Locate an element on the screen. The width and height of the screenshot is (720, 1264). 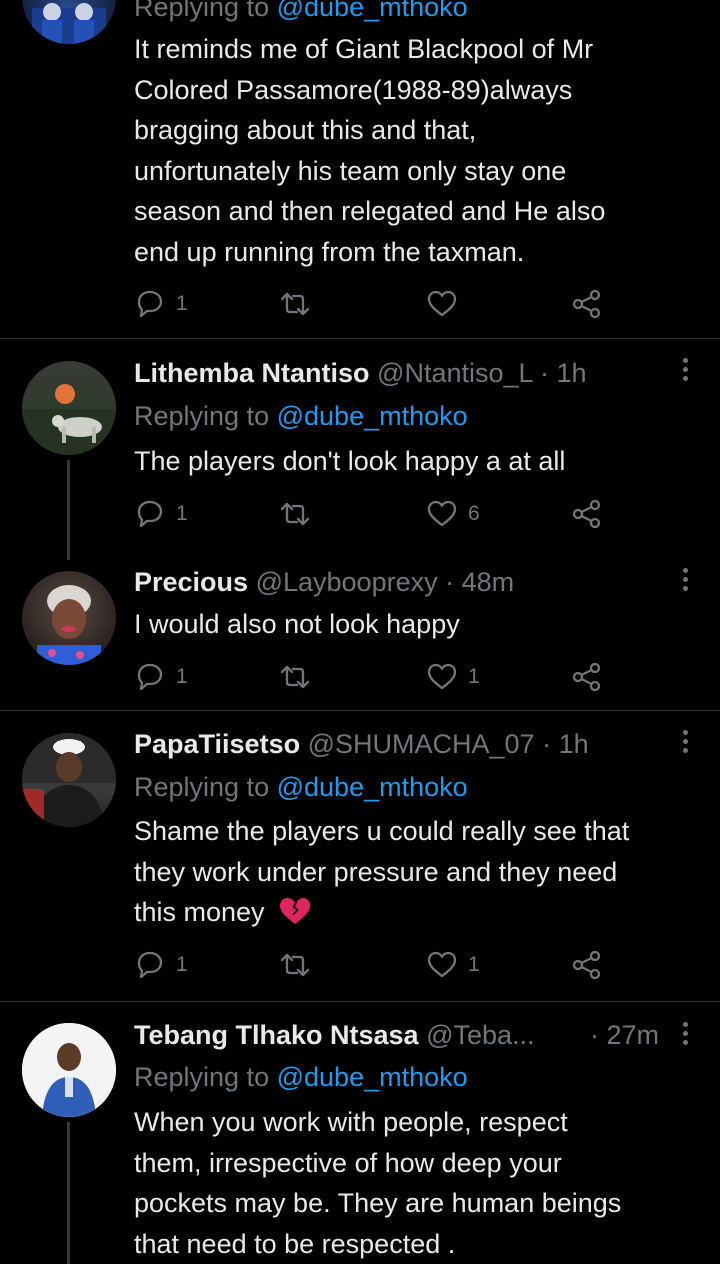
tweet-header: Precious @Laybooprexy · 48m is located at coordinates (324, 582).